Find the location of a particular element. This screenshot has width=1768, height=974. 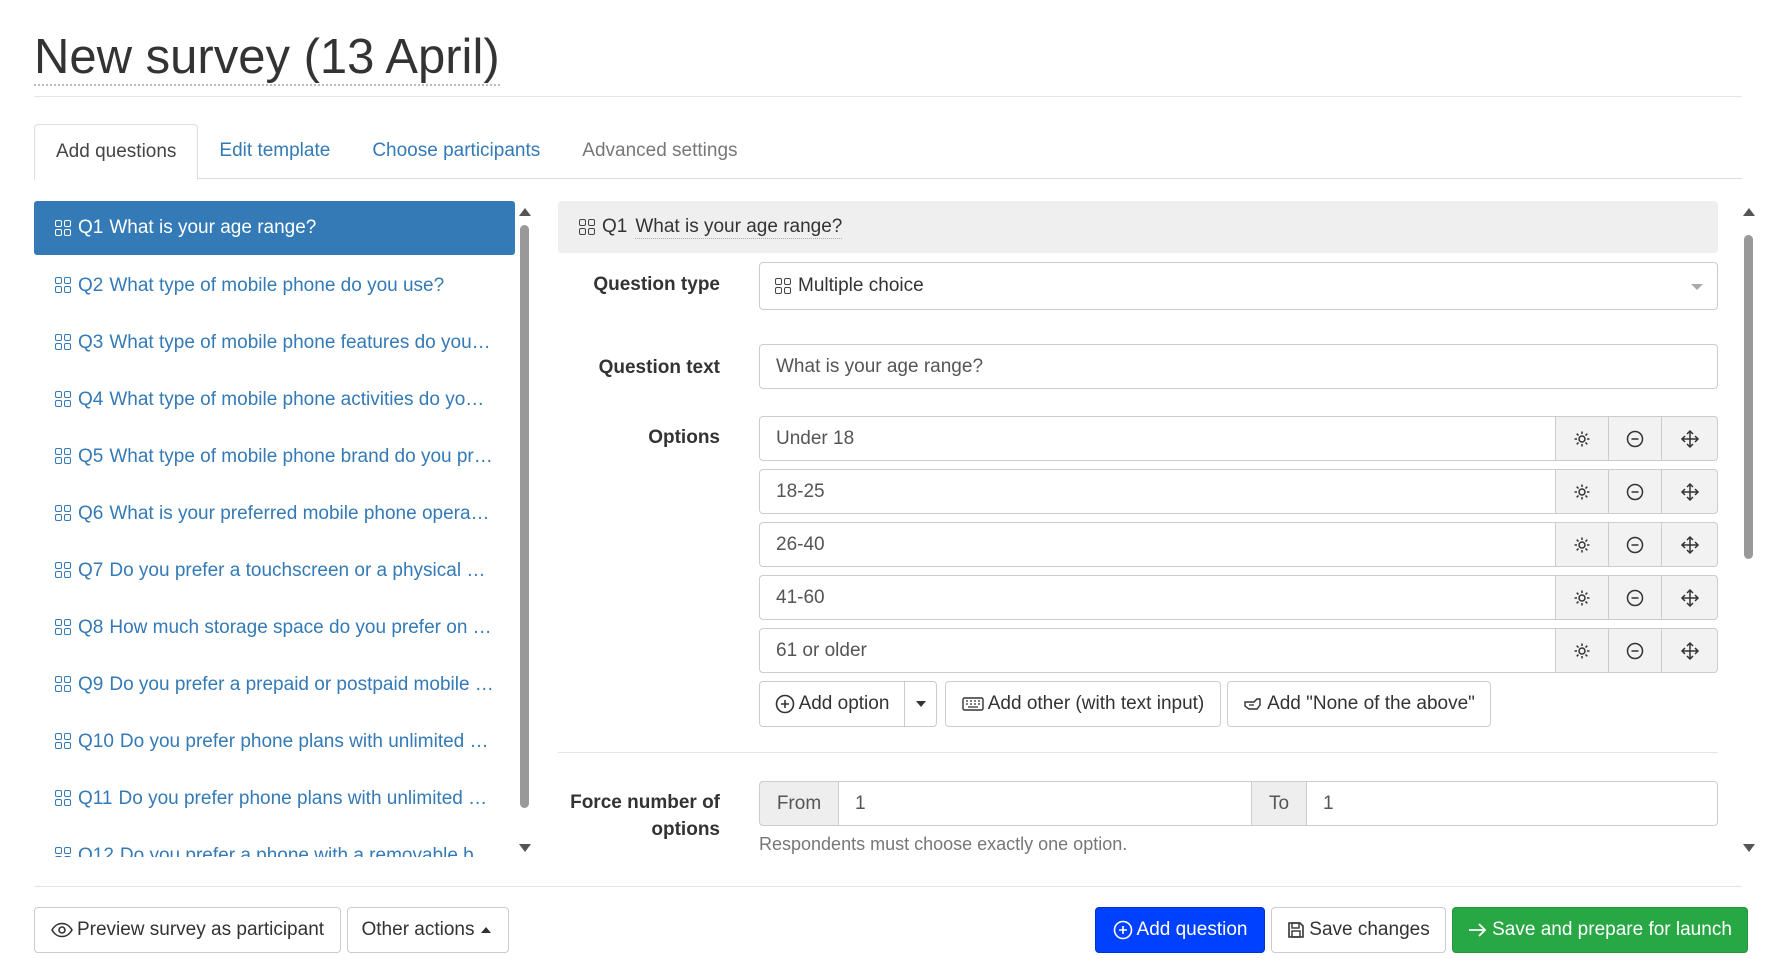

footer-divider is located at coordinates (888, 886).